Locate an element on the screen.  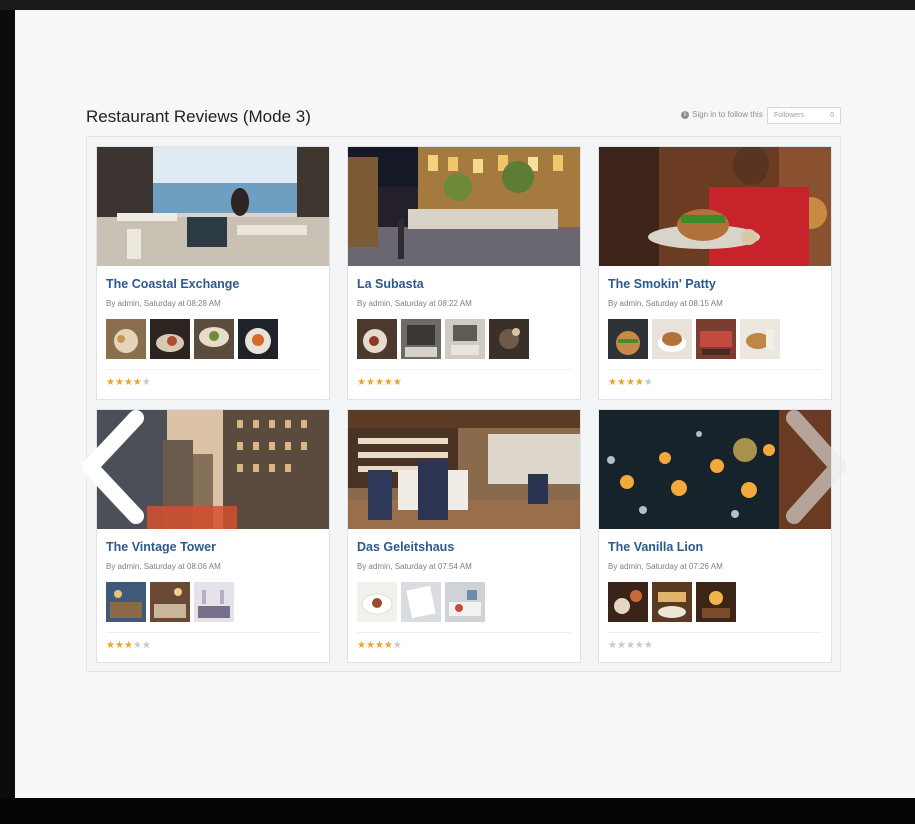
carousel-next-button is located at coordinates (816, 467).